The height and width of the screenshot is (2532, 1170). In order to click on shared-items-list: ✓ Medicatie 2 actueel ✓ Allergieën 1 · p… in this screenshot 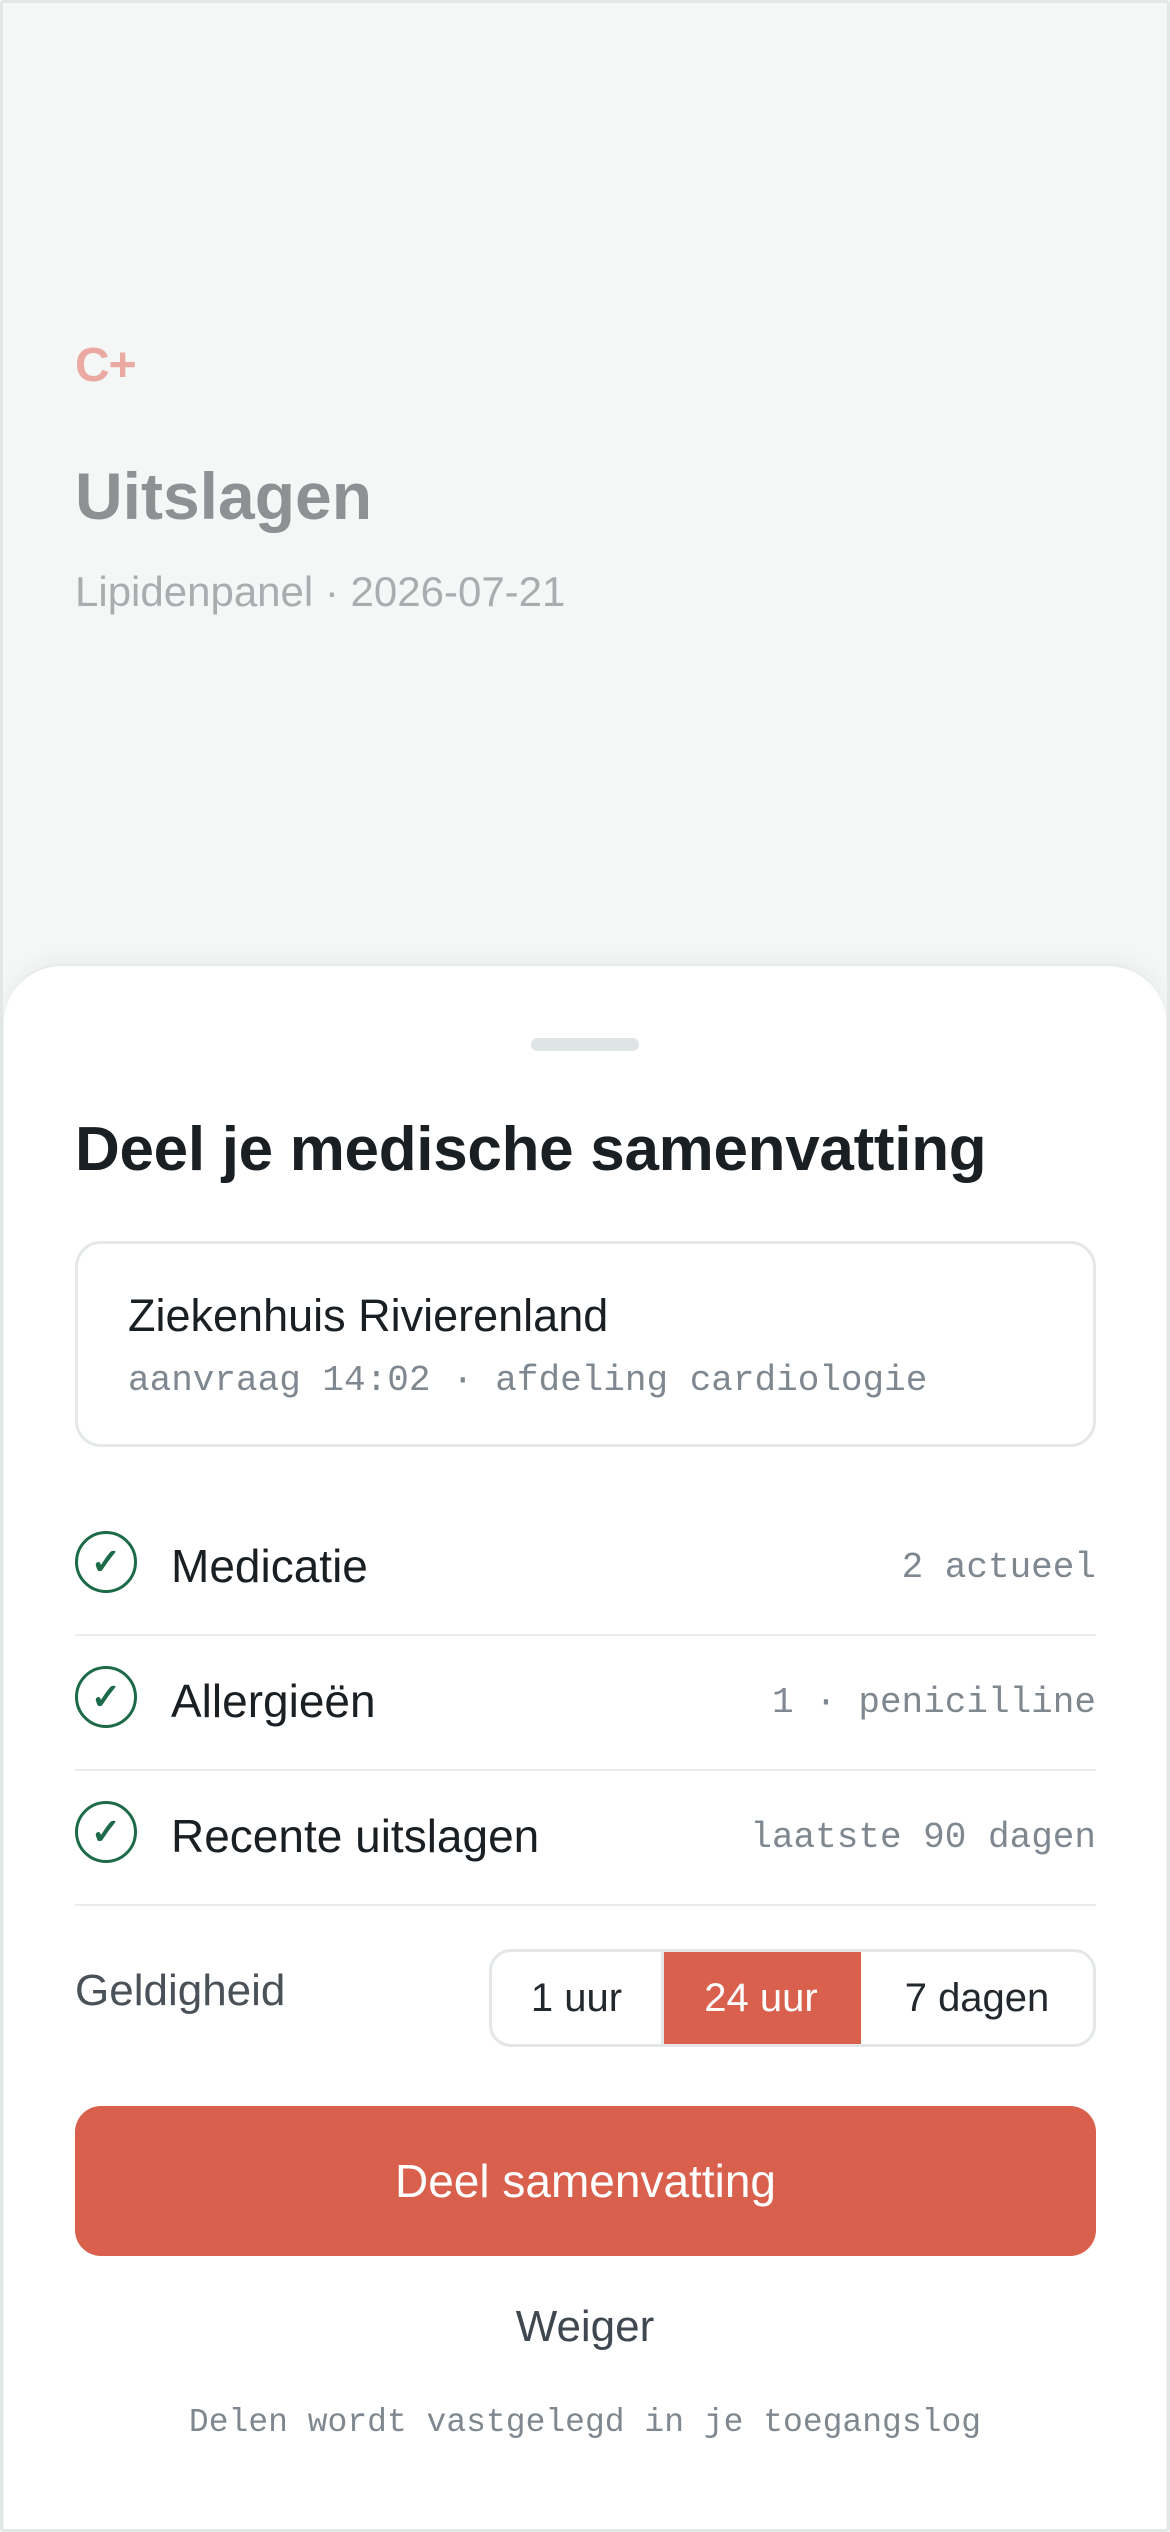, I will do `click(585, 1703)`.